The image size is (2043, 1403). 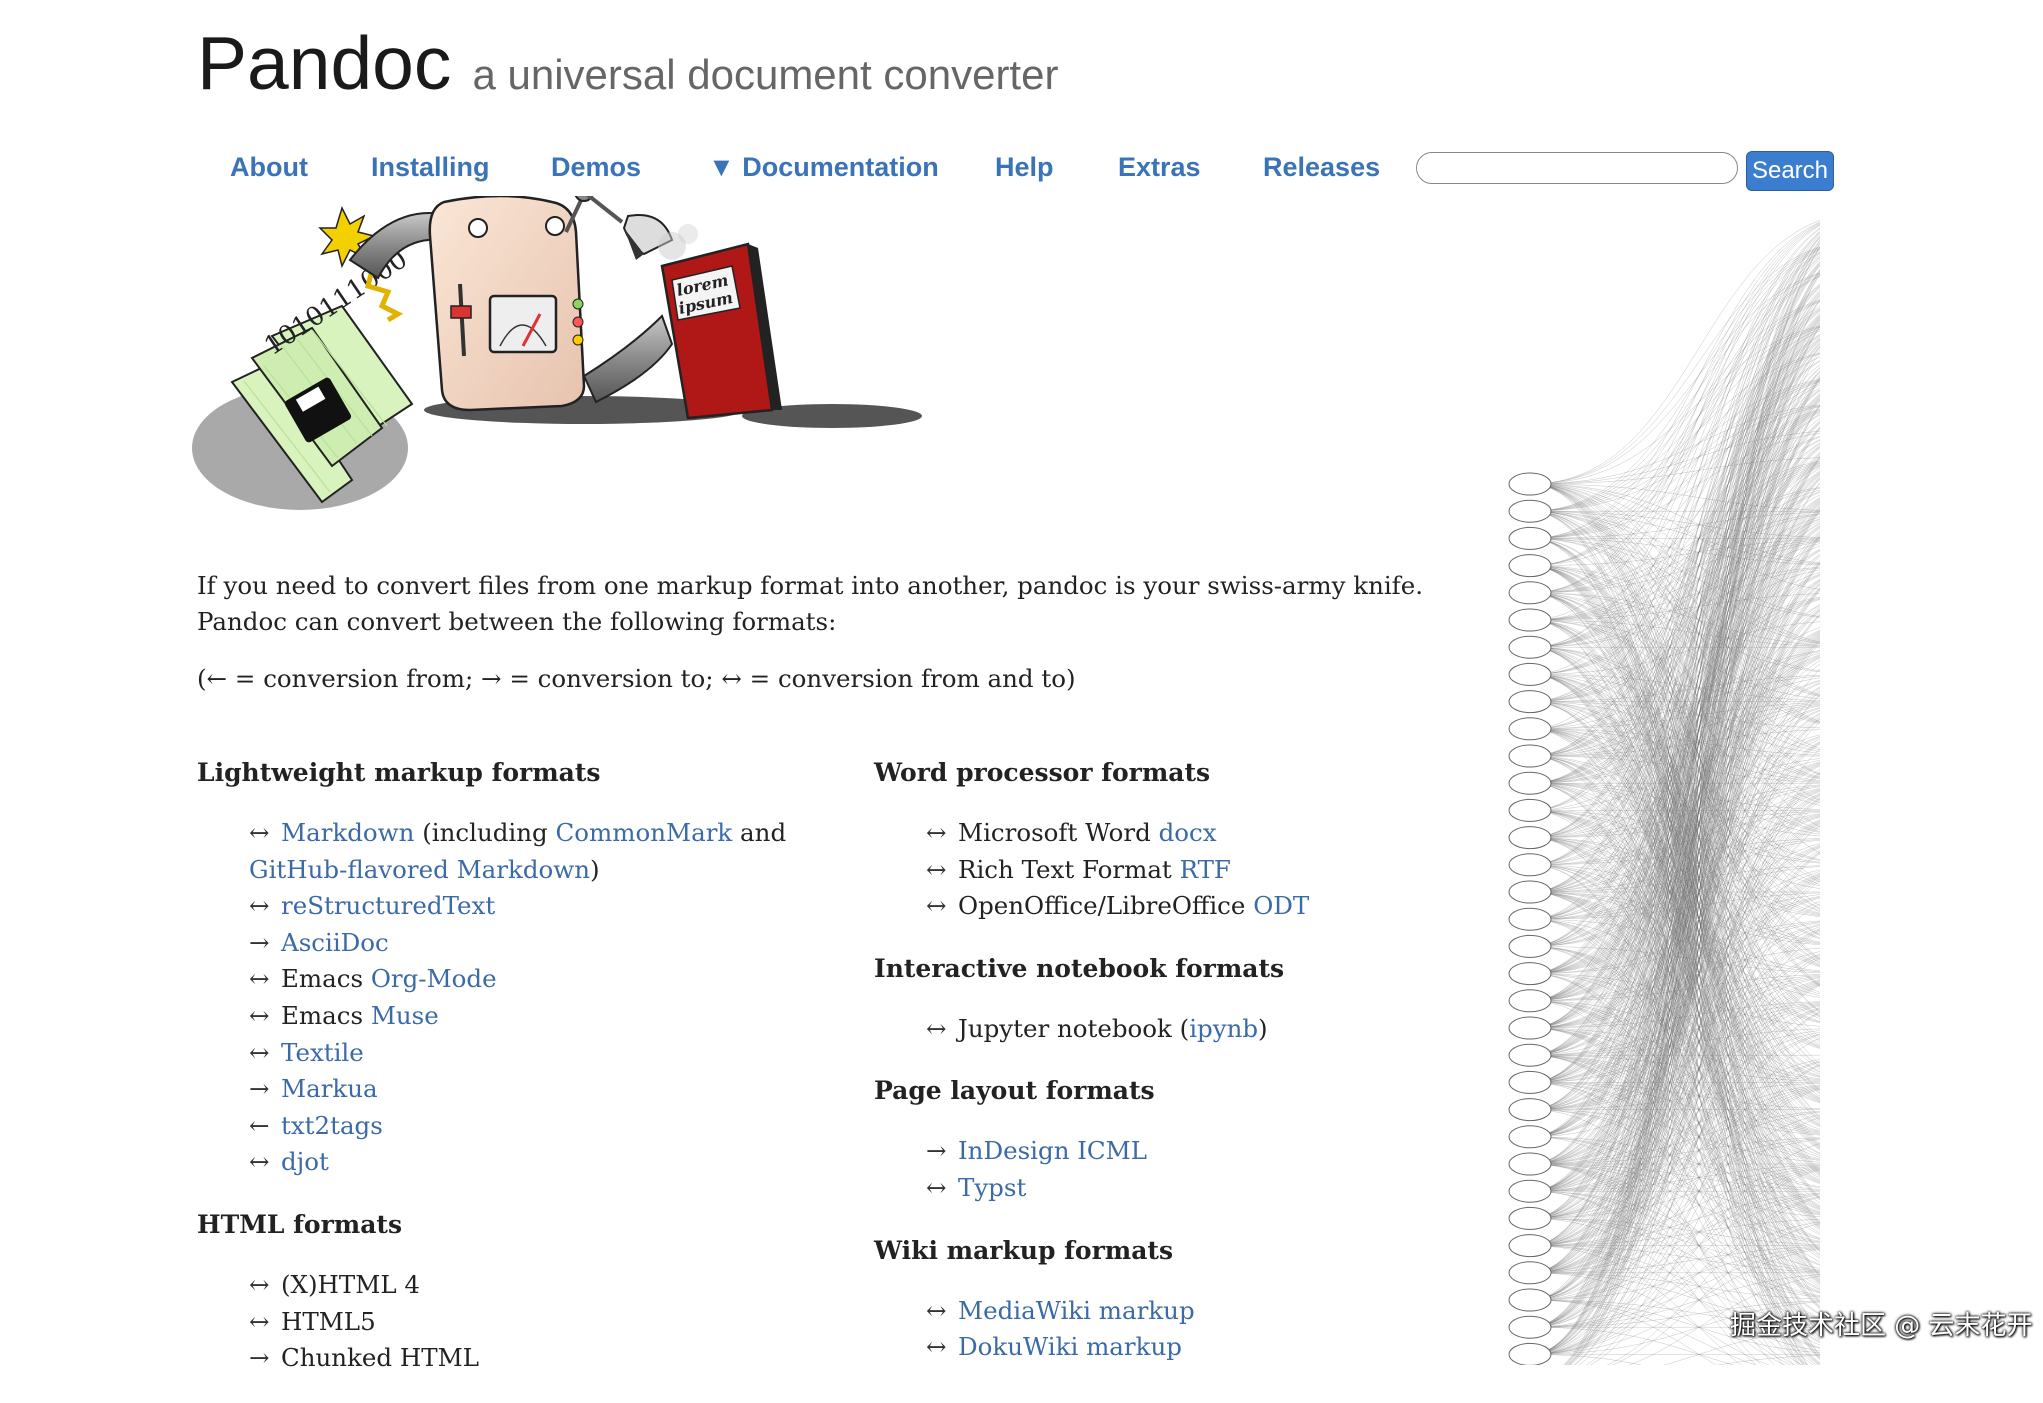 I want to click on format-link-github-flavored-markdown: GitHub-flavored Markdown, so click(x=419, y=869).